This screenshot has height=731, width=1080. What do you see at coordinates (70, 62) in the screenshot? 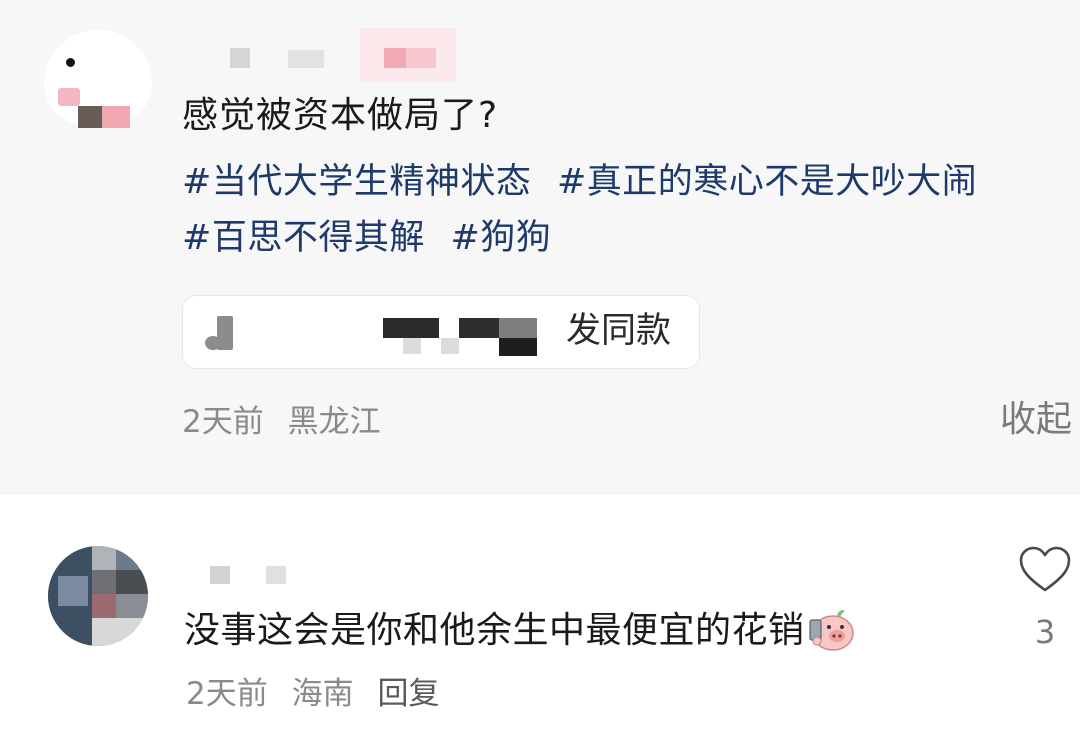
I see `avatar-eye` at bounding box center [70, 62].